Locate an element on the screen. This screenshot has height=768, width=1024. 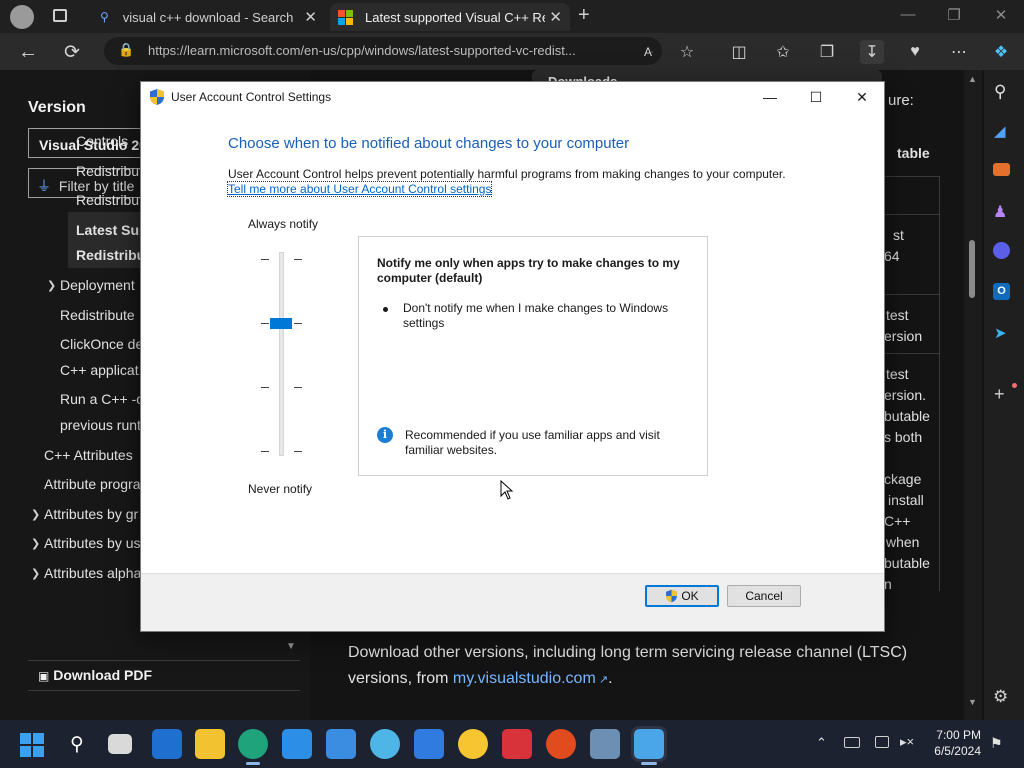
sidebar-item-redistributable: Redistribu is located at coordinates (110, 255).